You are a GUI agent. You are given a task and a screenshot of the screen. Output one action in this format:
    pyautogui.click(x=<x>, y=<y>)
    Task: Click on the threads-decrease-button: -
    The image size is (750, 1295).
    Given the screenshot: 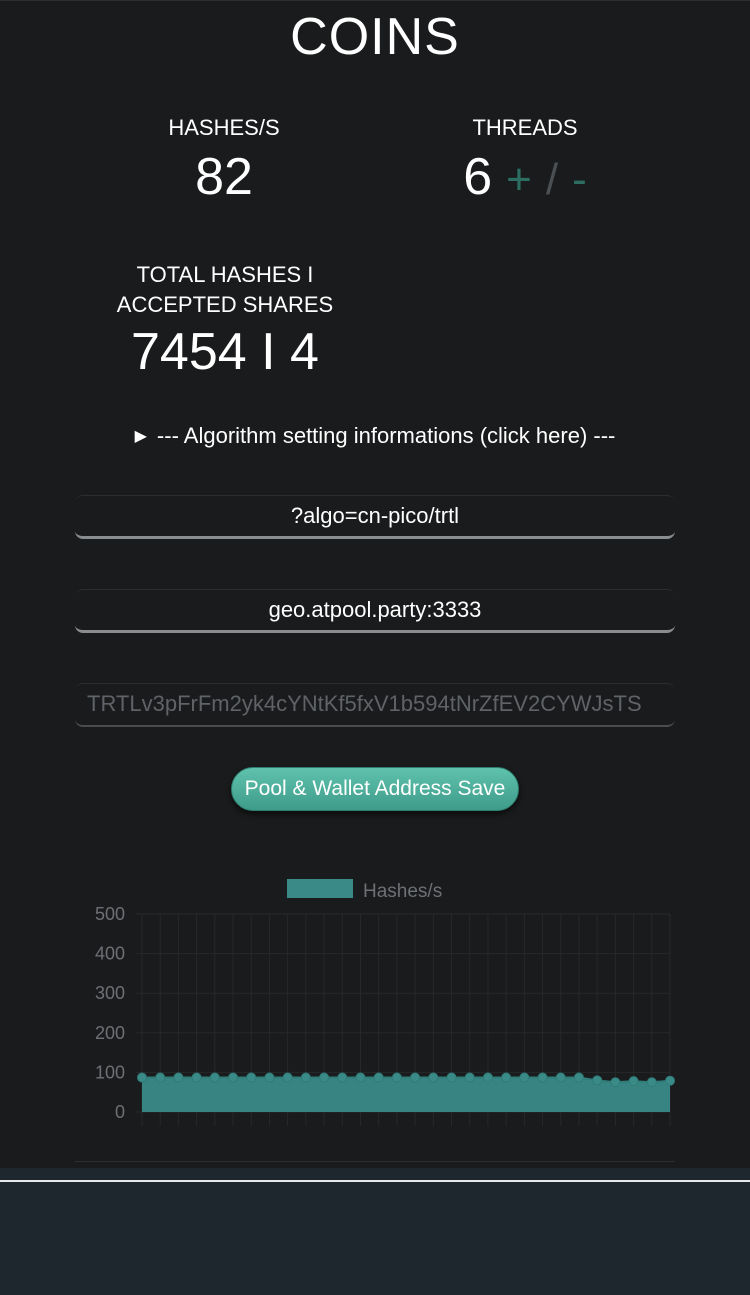 What is the action you would take?
    pyautogui.click(x=579, y=180)
    